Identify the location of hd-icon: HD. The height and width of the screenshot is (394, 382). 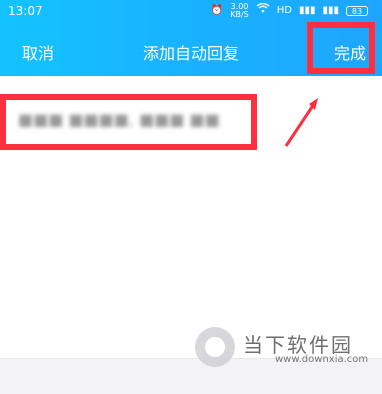
(284, 10).